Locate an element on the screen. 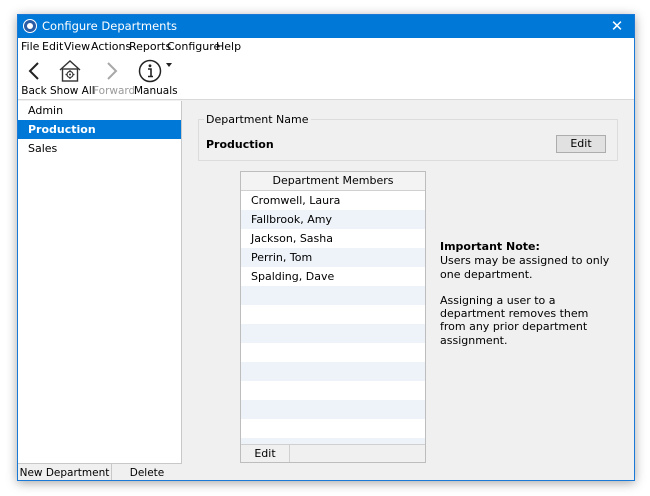  back-label: Back is located at coordinates (34, 91).